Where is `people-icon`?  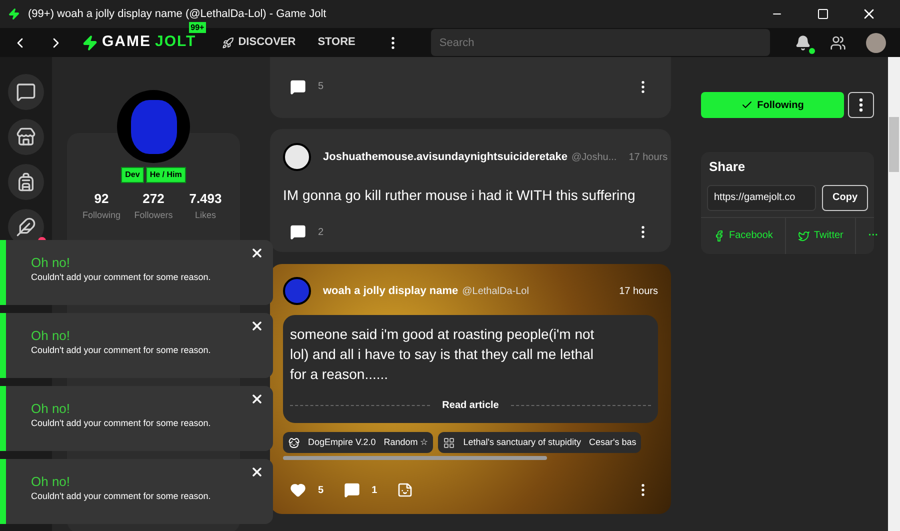
people-icon is located at coordinates (838, 42).